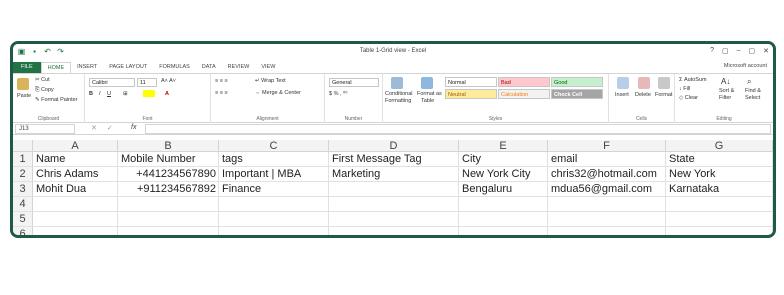 This screenshot has width=784, height=295. I want to click on style-good: Good, so click(577, 82).